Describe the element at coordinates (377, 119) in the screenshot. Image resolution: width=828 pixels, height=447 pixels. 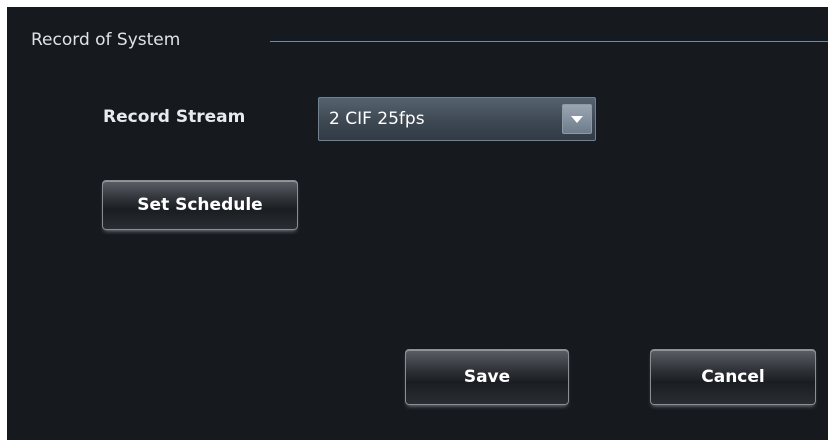
I see `record-stream-value: 2 CIF 25fps` at that location.